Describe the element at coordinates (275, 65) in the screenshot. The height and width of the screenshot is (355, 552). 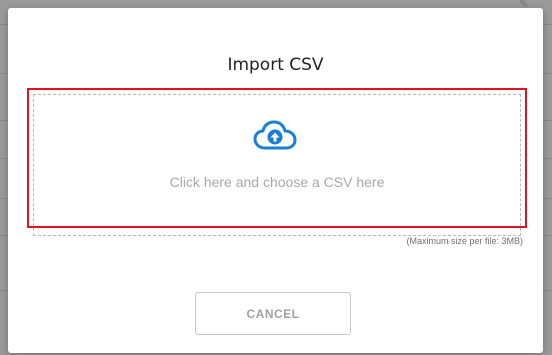
I see `modal-title: Import CSV` at that location.